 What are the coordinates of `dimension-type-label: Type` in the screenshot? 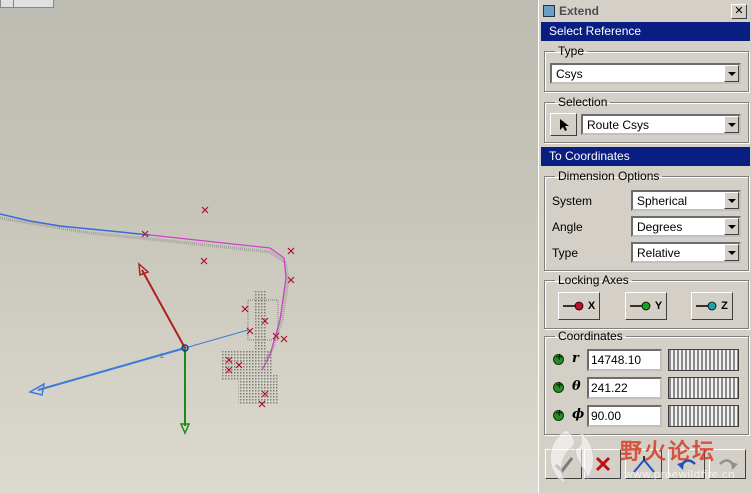 It's located at (565, 253).